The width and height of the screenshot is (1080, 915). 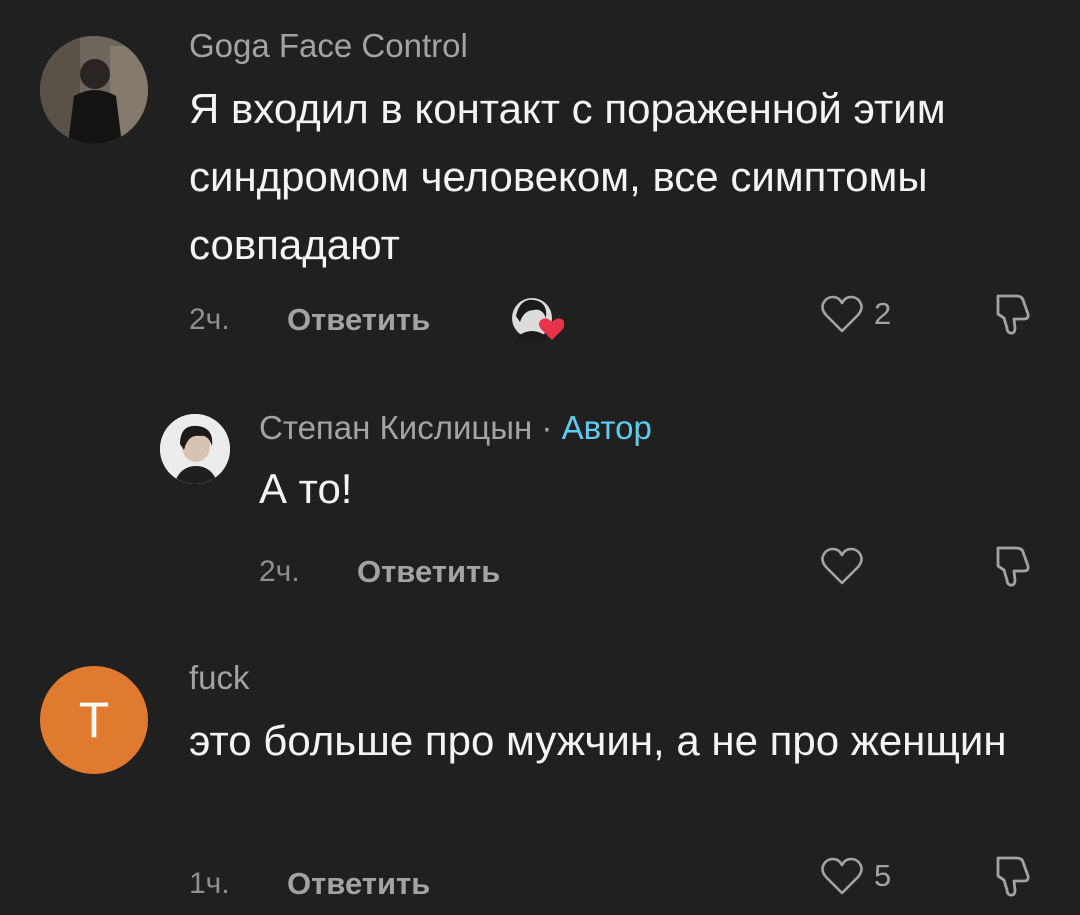 I want to click on author-badge: Автор, so click(x=606, y=427).